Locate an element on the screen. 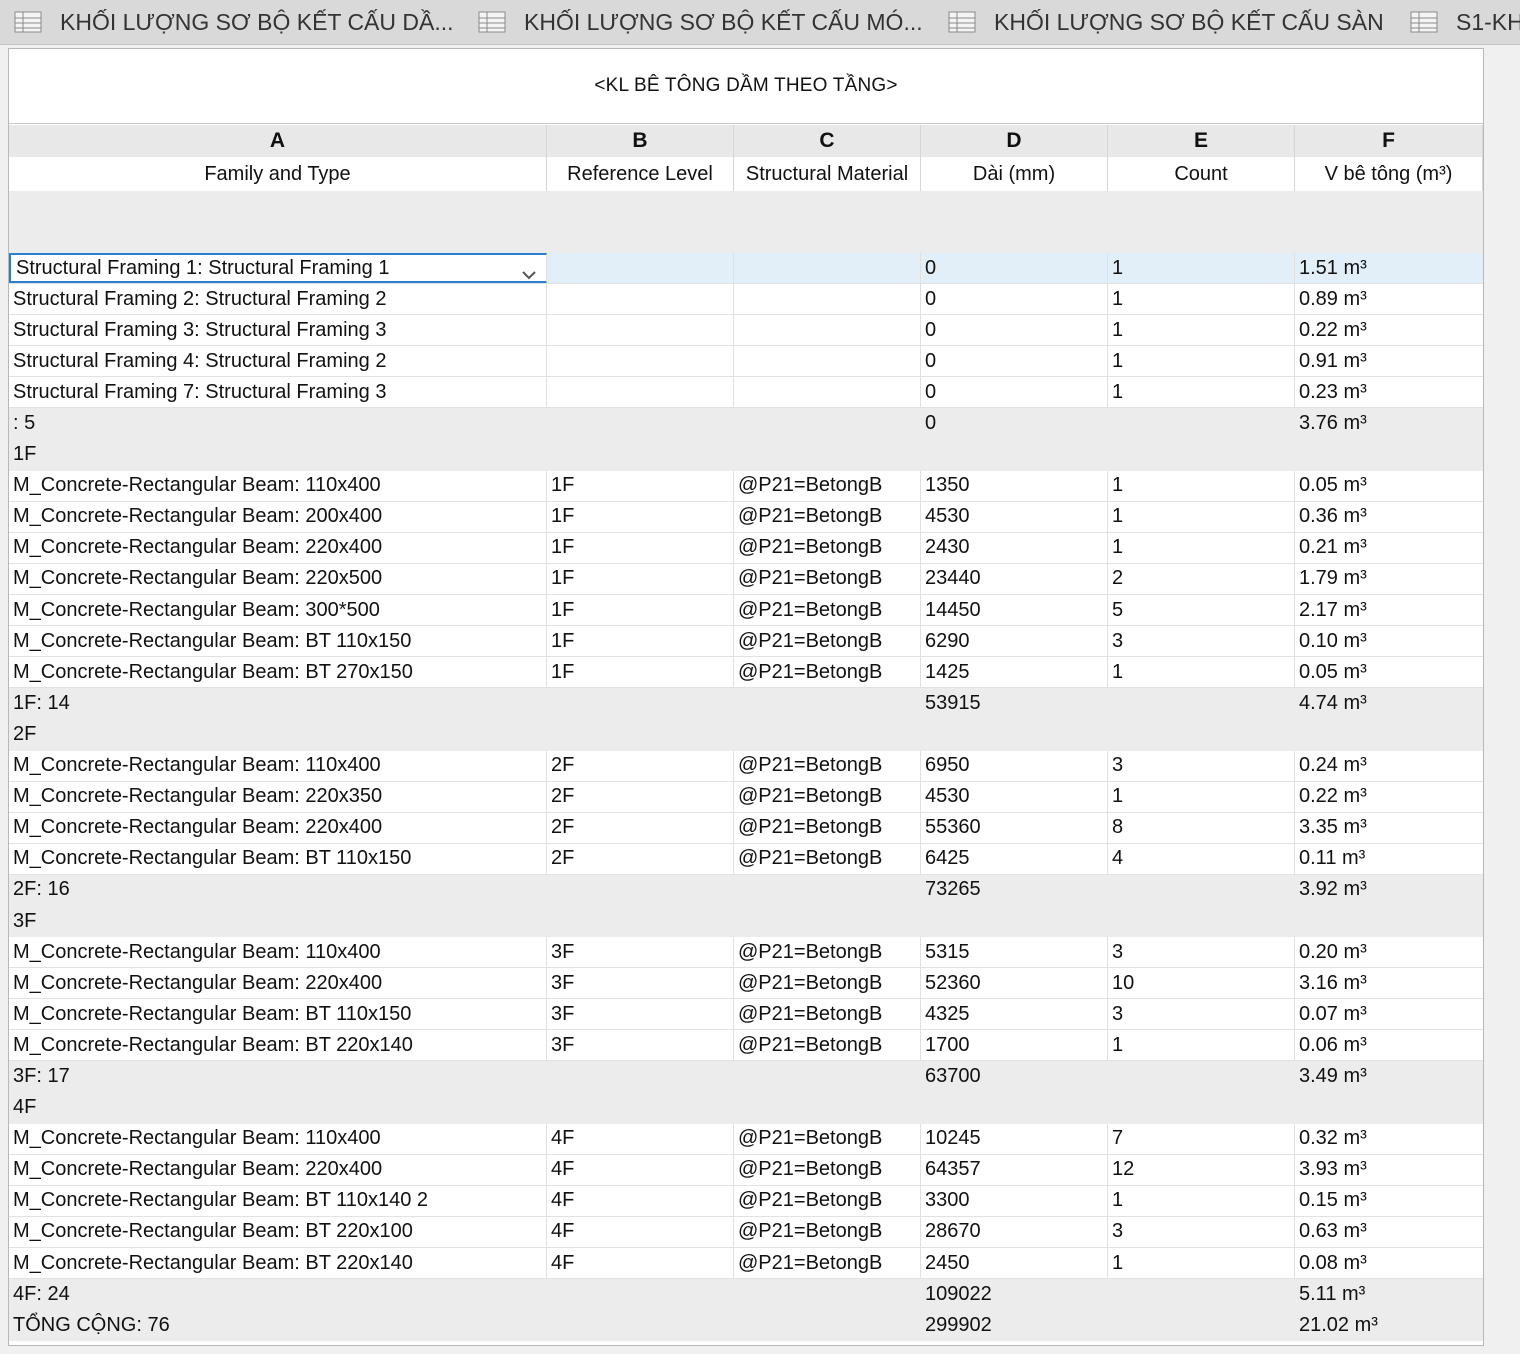  table-row: Structural Framing 2 is located at coordinates (746, 300).